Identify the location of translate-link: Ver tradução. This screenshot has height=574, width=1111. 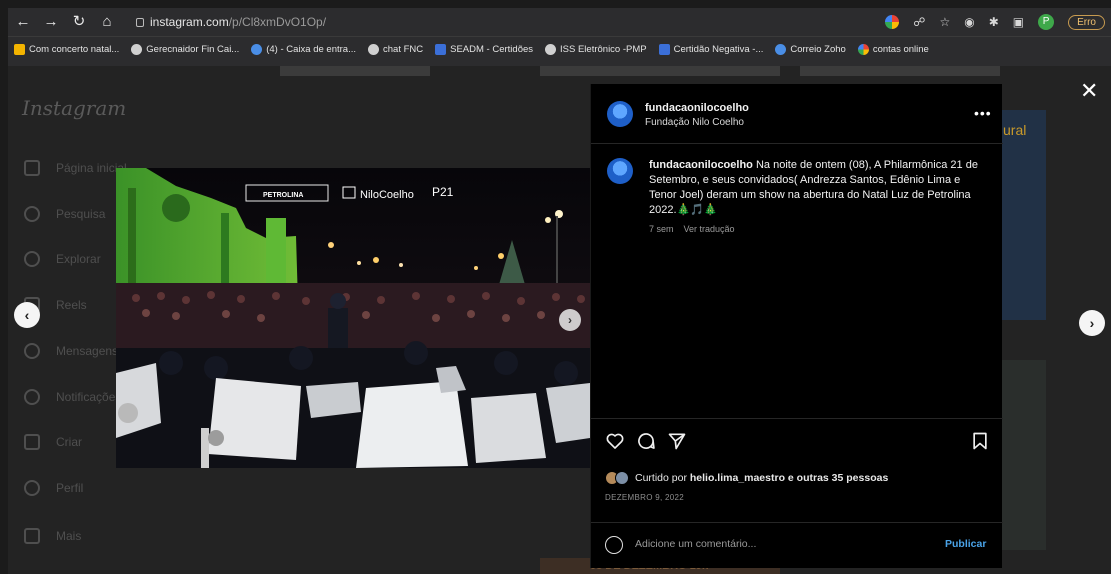
(709, 229).